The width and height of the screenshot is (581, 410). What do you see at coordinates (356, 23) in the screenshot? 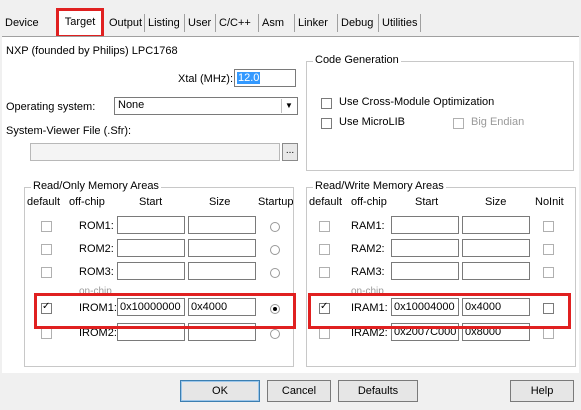
I see `tab-debug: Debug` at bounding box center [356, 23].